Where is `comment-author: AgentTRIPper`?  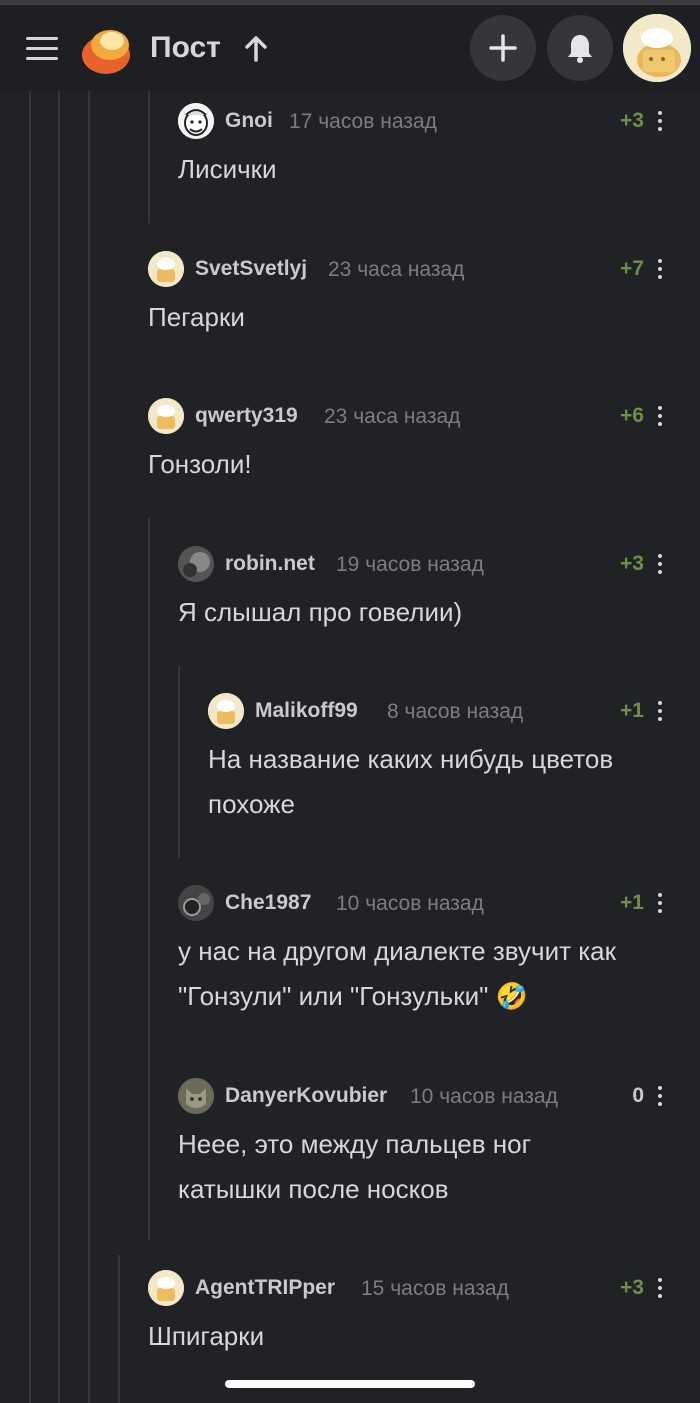 comment-author: AgentTRIPper is located at coordinates (265, 1288).